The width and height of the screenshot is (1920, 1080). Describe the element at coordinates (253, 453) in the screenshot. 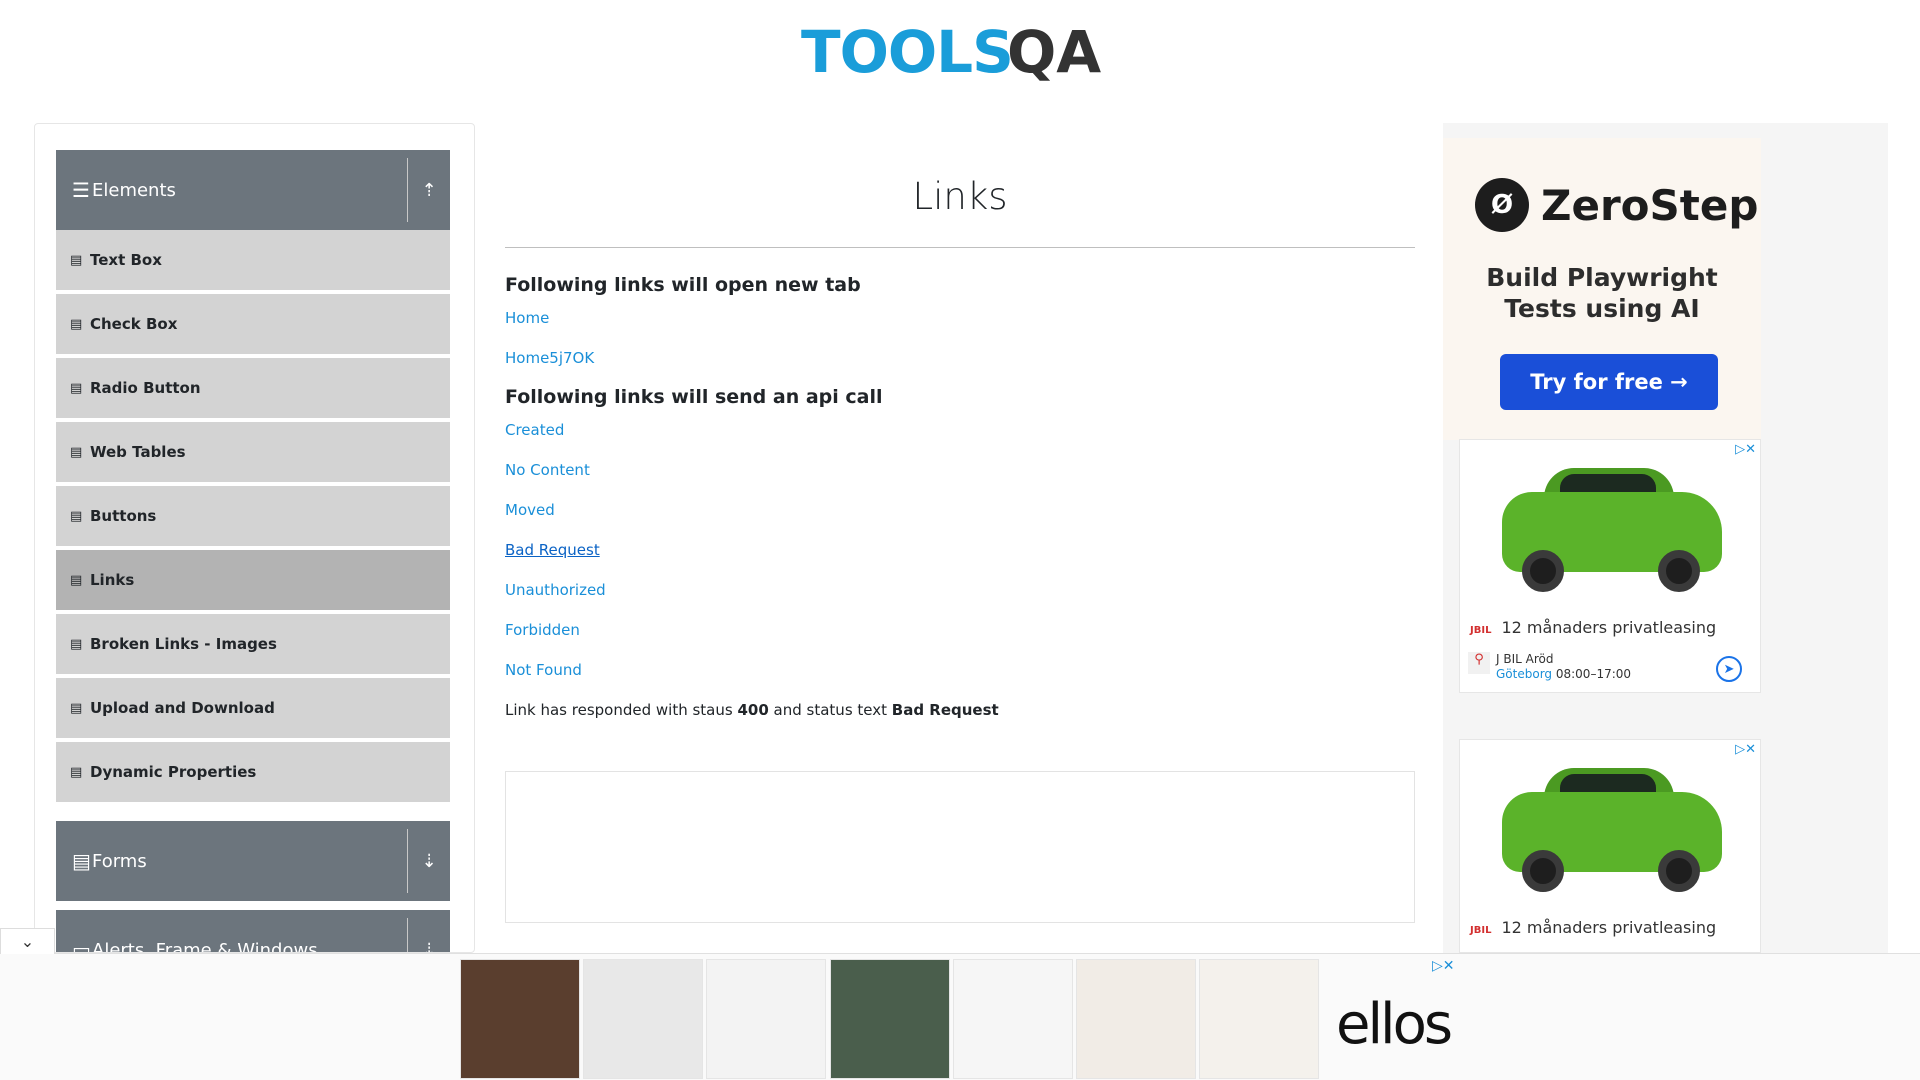

I see `sidebar-item-web-tables: ▤ Web Tables` at that location.